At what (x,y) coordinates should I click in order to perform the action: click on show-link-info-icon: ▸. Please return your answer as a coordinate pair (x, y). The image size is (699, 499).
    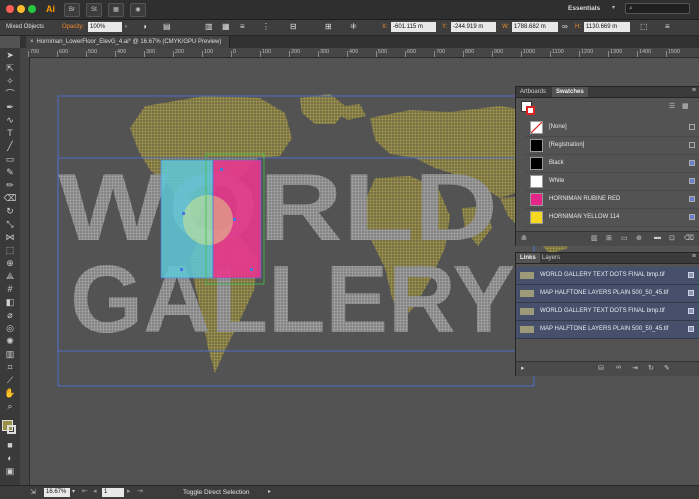
    Looking at the image, I should click on (523, 368).